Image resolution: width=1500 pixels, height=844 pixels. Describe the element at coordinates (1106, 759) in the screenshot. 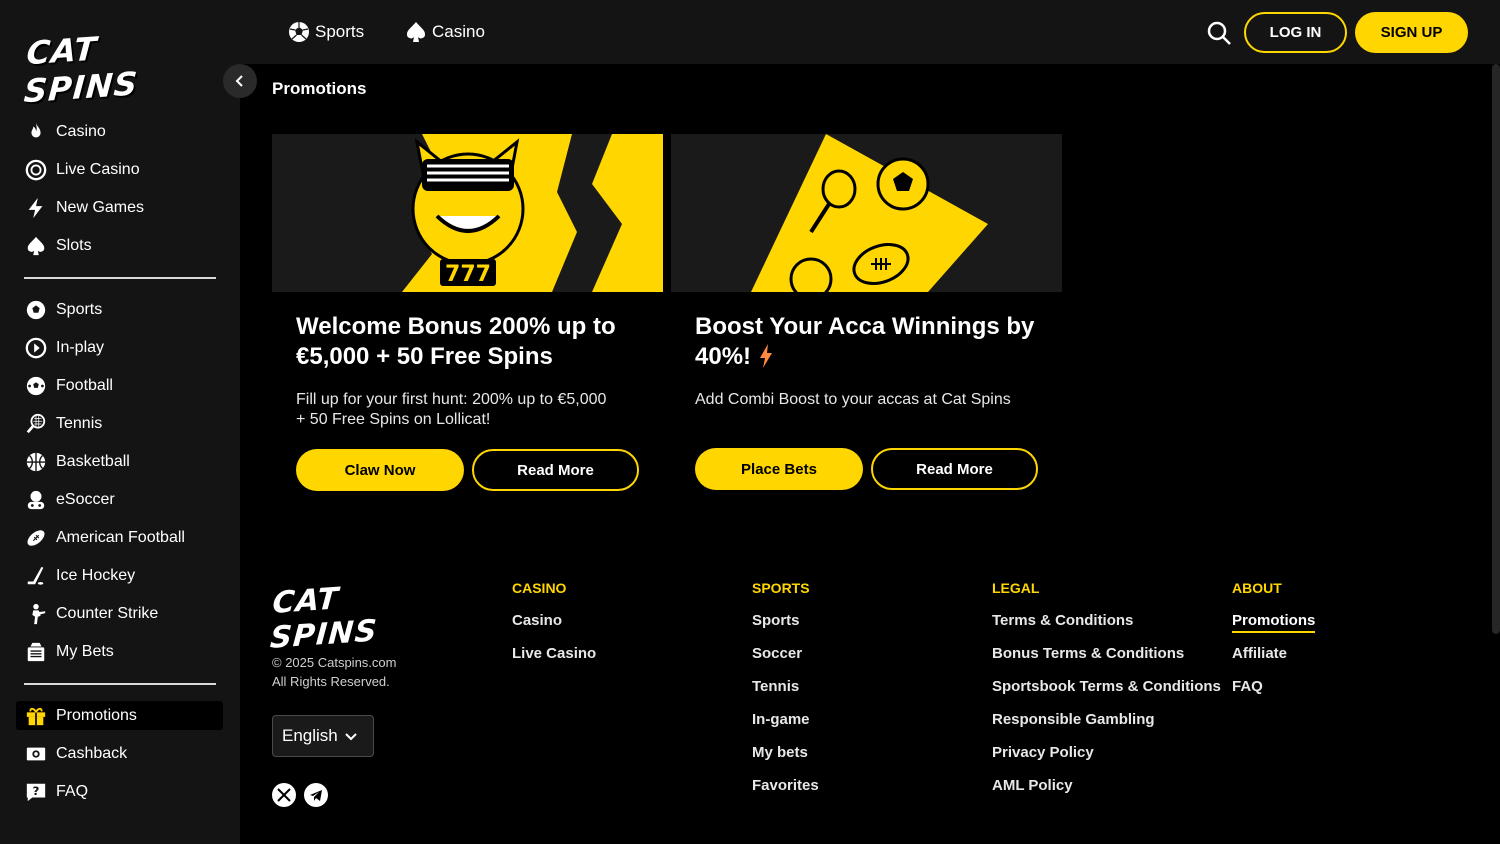

I see `footer-link: Privacy Policy` at that location.